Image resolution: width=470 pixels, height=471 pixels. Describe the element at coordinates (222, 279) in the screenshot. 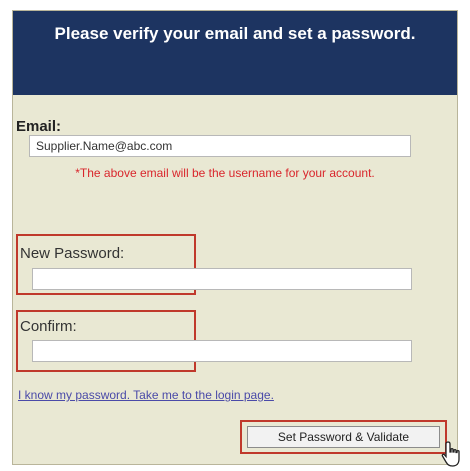

I see `new-password-field` at that location.